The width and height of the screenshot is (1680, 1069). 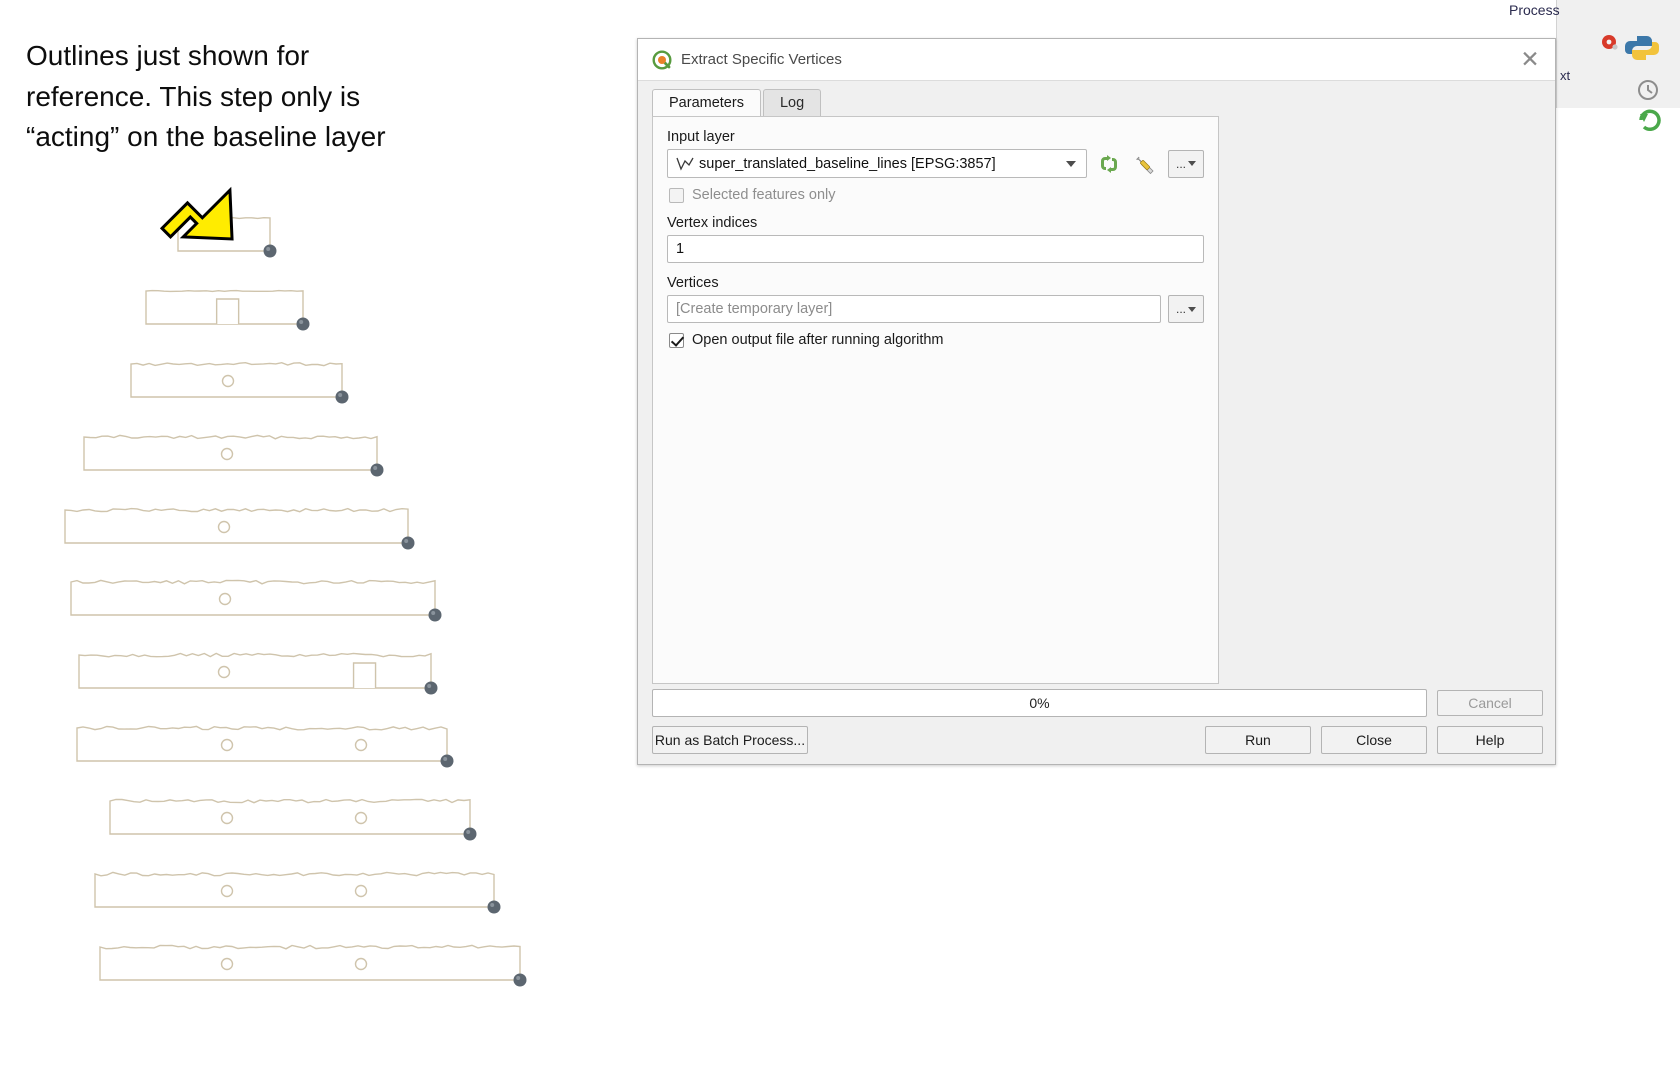 I want to click on progress-bar: 0%, so click(x=1039, y=703).